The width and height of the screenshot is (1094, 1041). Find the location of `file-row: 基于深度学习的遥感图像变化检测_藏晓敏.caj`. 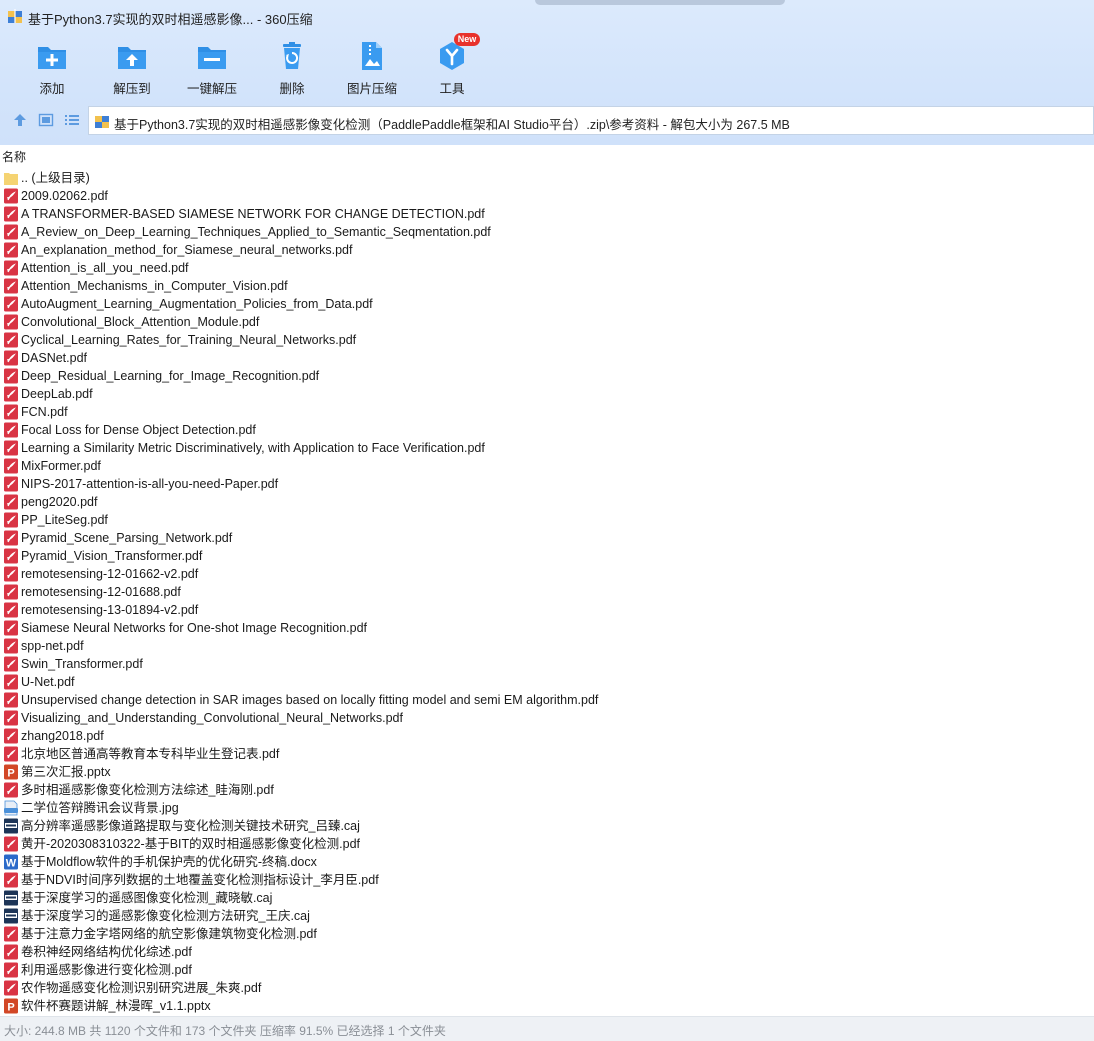

file-row: 基于深度学习的遥感图像变化检测_藏晓敏.caj is located at coordinates (547, 898).